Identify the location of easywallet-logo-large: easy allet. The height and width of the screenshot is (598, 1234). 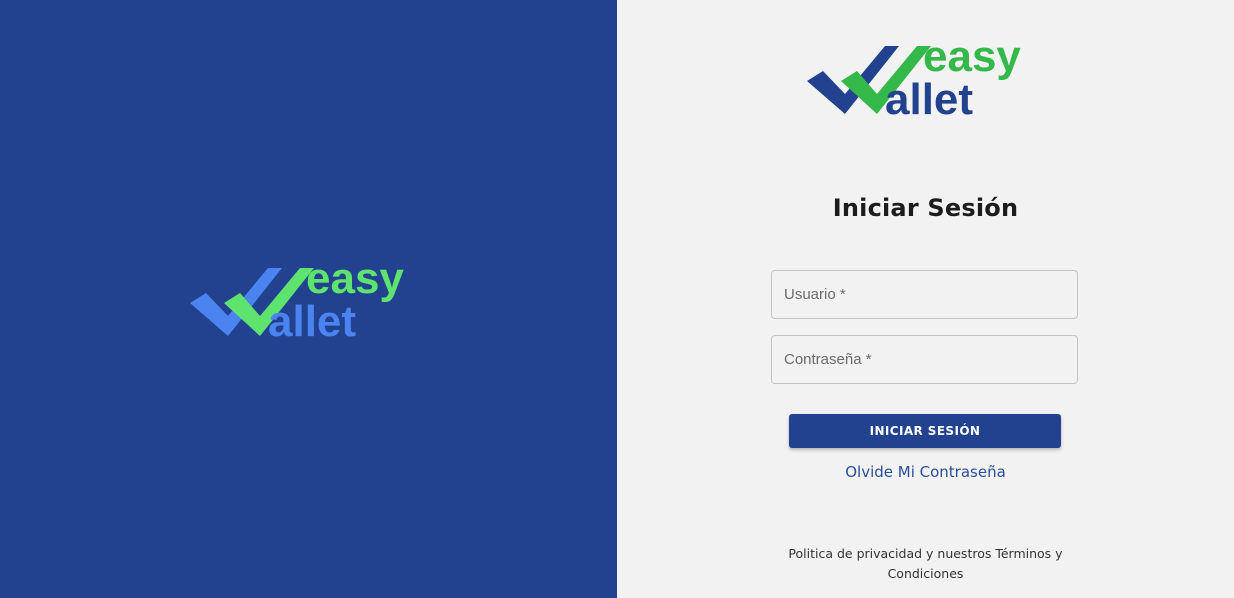
(297, 300).